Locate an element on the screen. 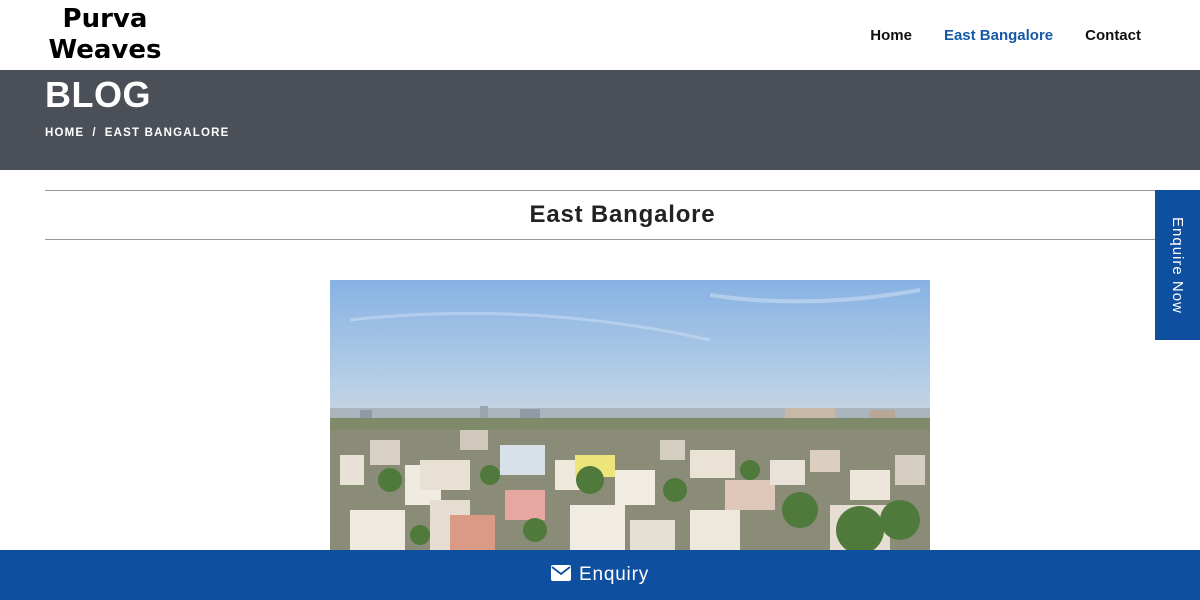  enquire-now-label: Enquire Now is located at coordinates (1177, 265).